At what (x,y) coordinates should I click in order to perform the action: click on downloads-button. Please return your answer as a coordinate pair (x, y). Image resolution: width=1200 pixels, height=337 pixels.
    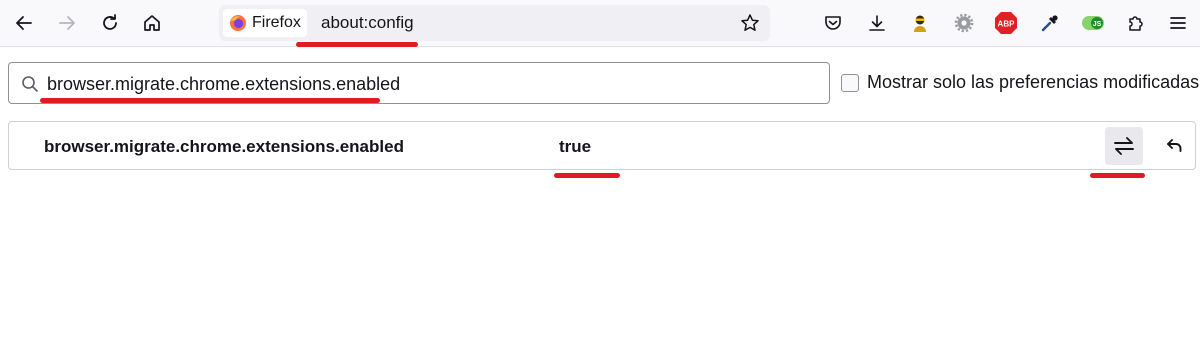
    Looking at the image, I should click on (877, 23).